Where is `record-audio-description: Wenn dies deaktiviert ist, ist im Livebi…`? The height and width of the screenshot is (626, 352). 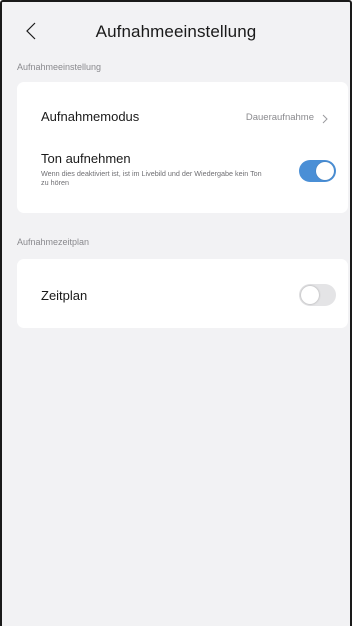
record-audio-description: Wenn dies deaktiviert ist, ist im Livebi… is located at coordinates (151, 178).